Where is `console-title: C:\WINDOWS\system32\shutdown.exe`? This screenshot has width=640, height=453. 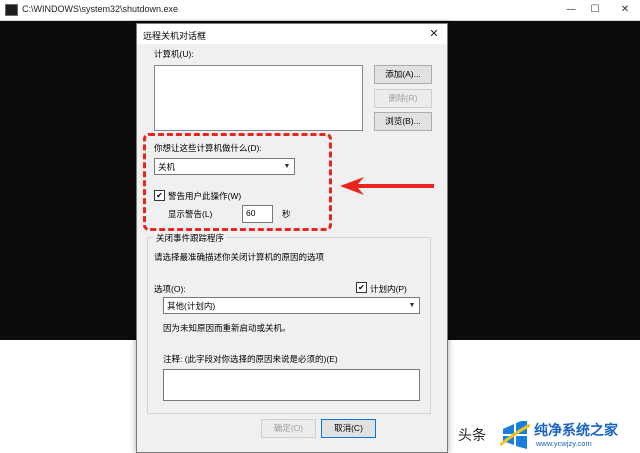 console-title: C:\WINDOWS\system32\shutdown.exe is located at coordinates (100, 9).